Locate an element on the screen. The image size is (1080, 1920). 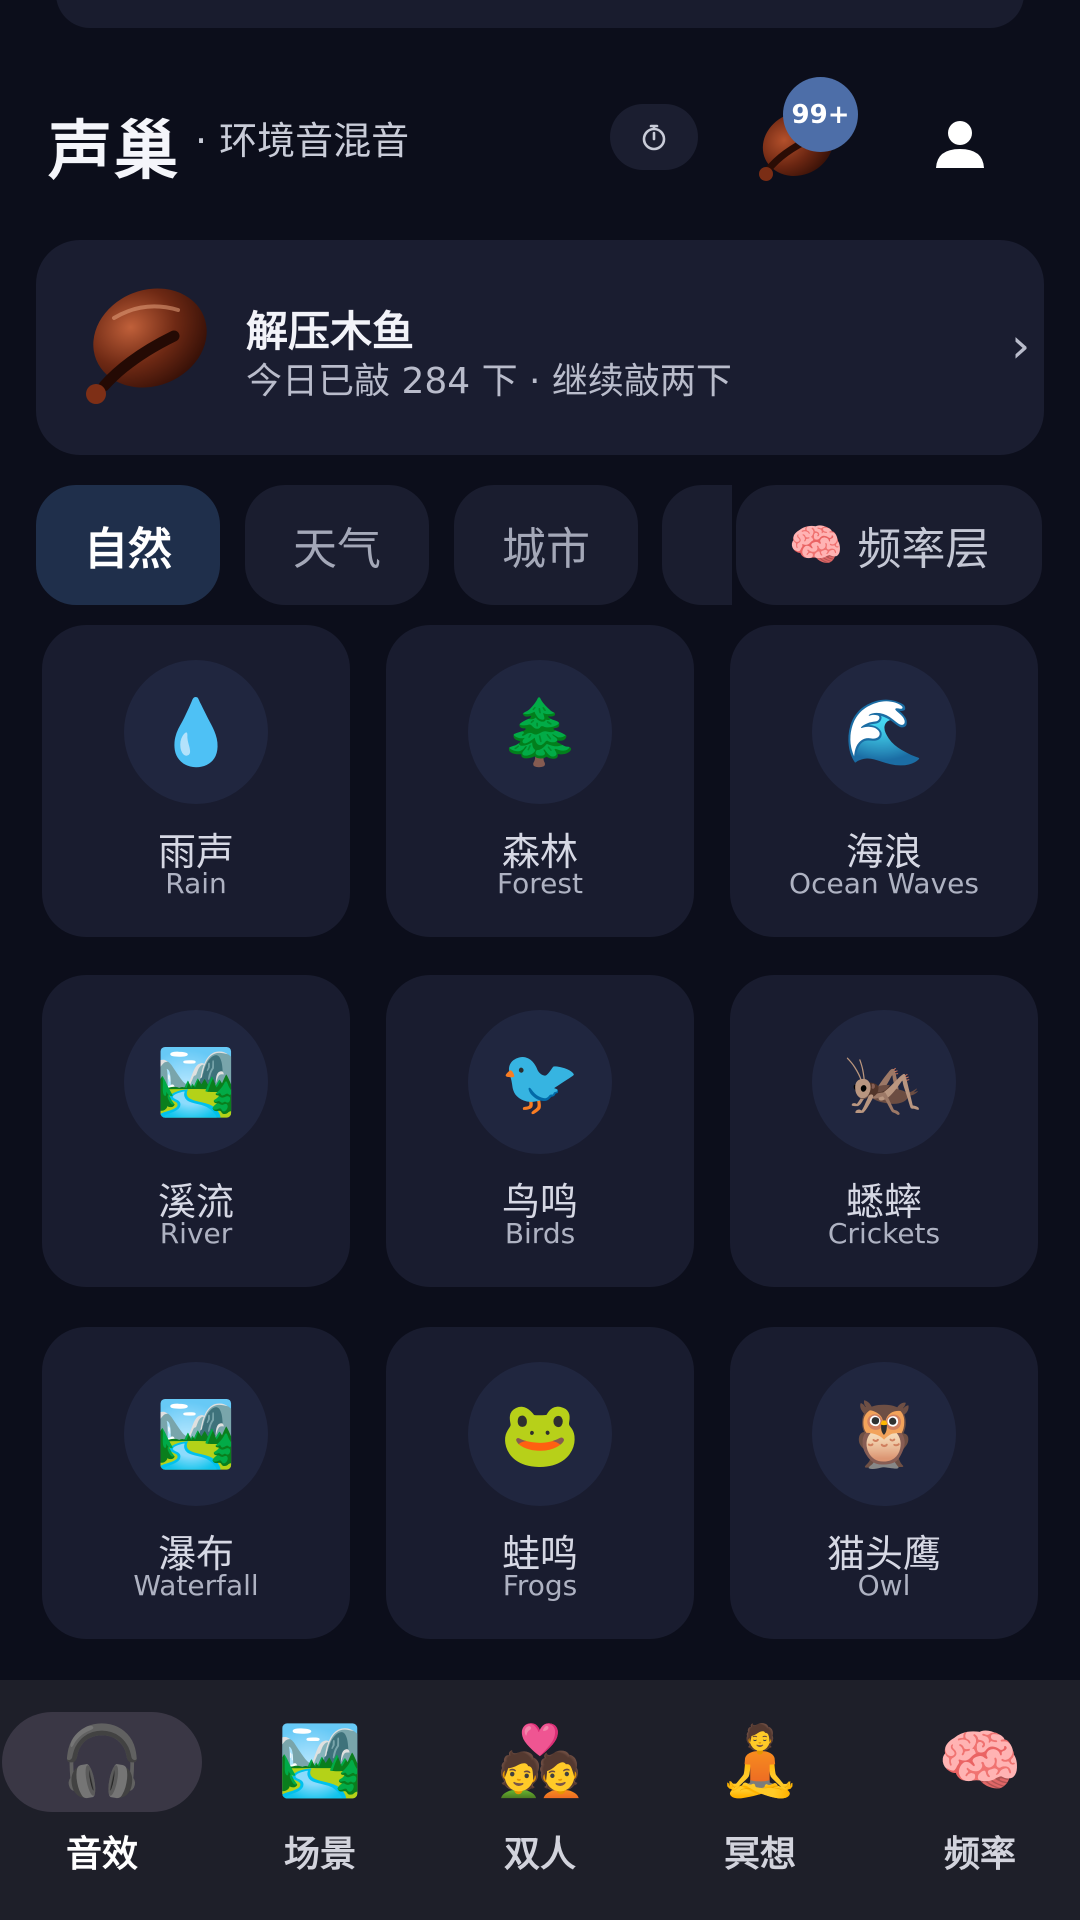
nav-label: 双人 is located at coordinates (539, 1854).